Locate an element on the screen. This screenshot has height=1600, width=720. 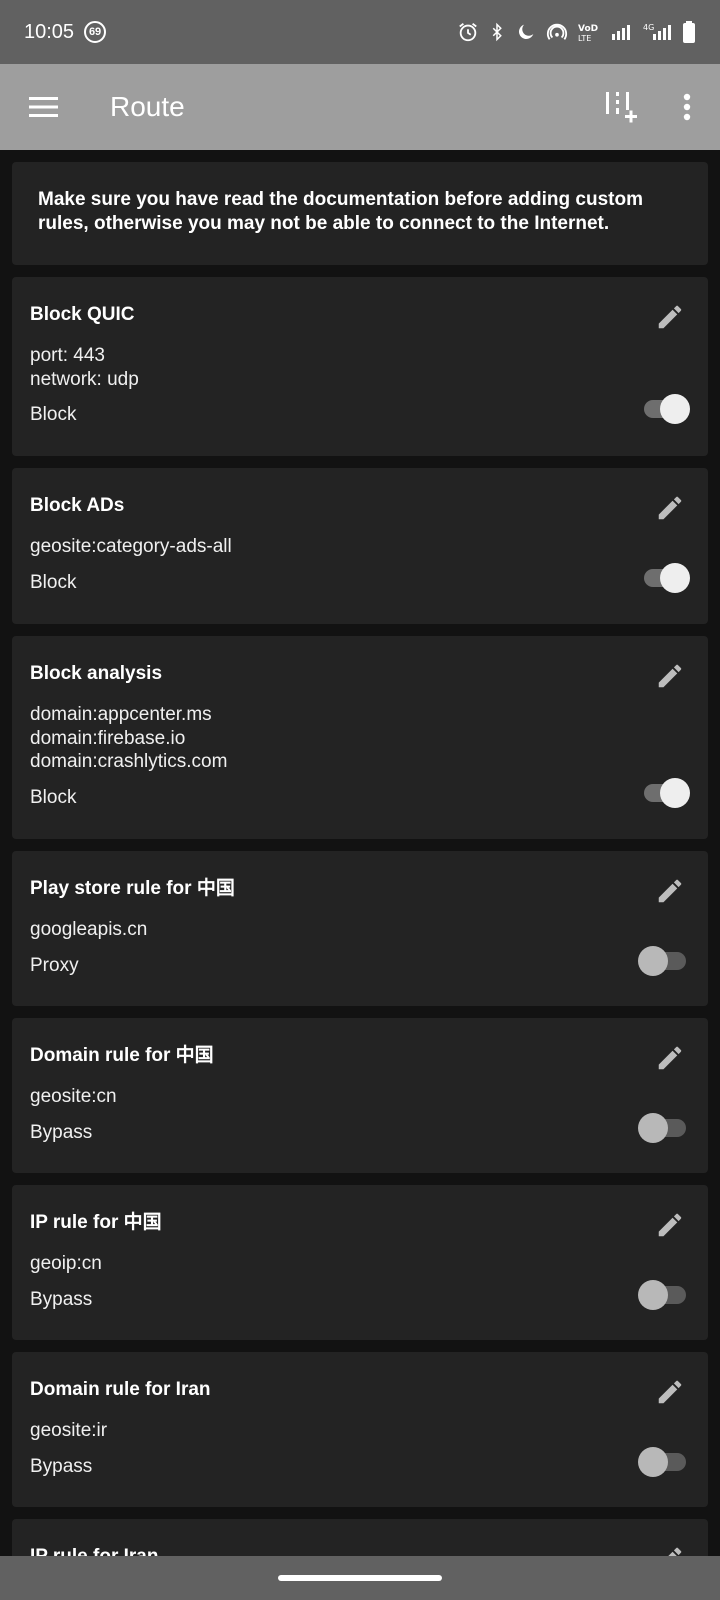
svg-text: 4G is located at coordinates (648, 27).